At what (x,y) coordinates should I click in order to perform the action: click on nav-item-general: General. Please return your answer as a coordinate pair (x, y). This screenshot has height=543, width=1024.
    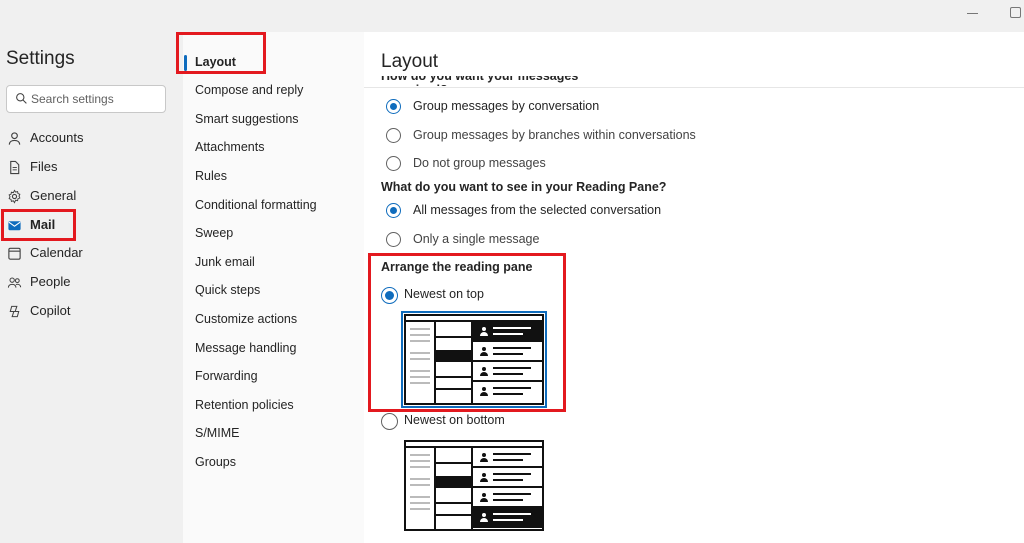
    Looking at the image, I should click on (90, 196).